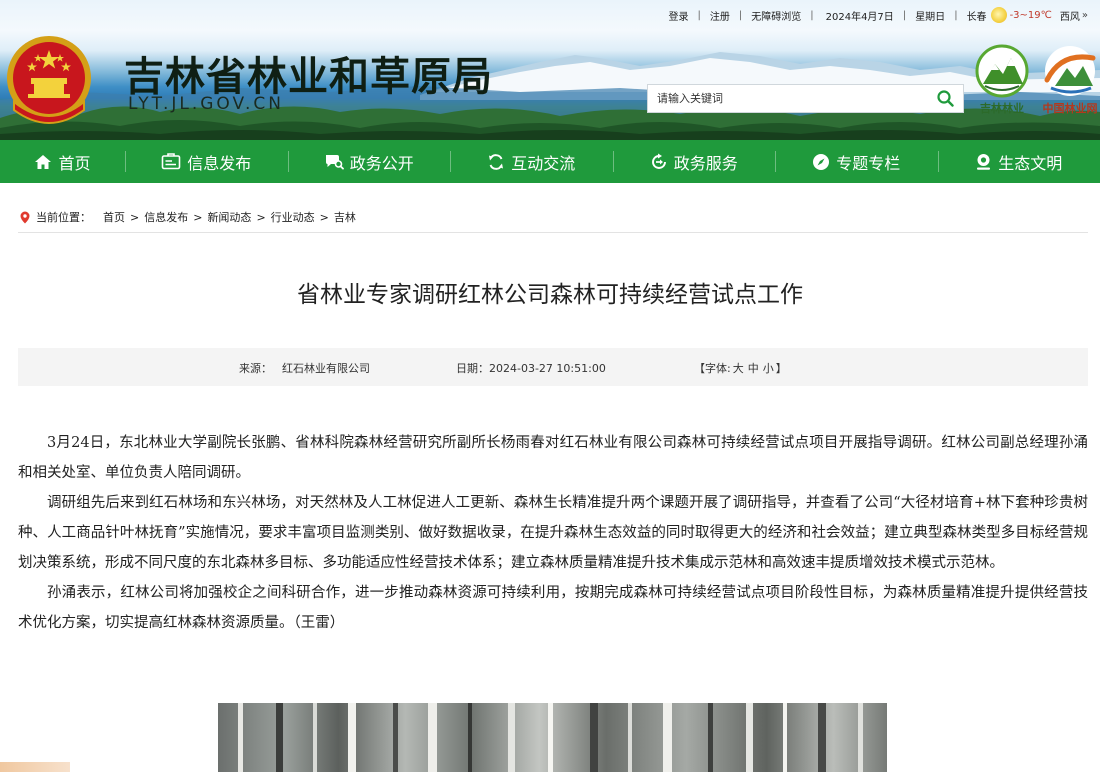 This screenshot has width=1100, height=772. I want to click on weather-temperature: -3~19℃, so click(1030, 15).